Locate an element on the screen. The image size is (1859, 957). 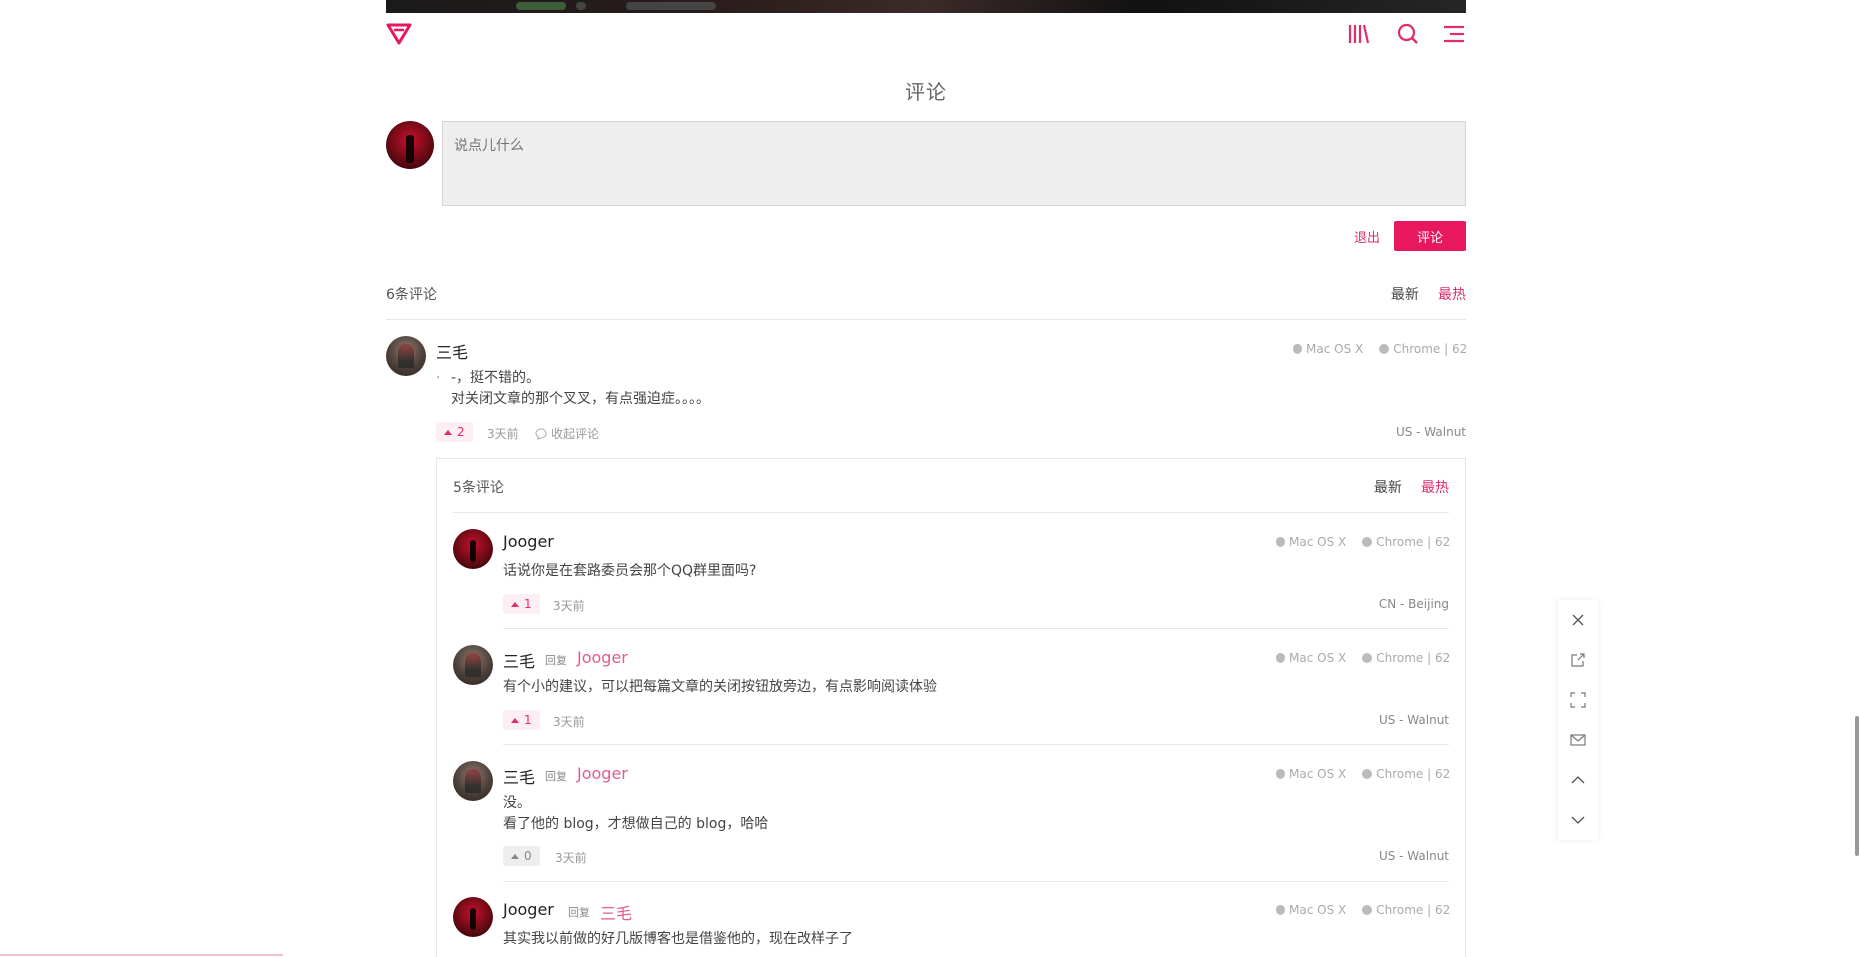
collapse-comments-link: 收起评论 is located at coordinates (567, 433).